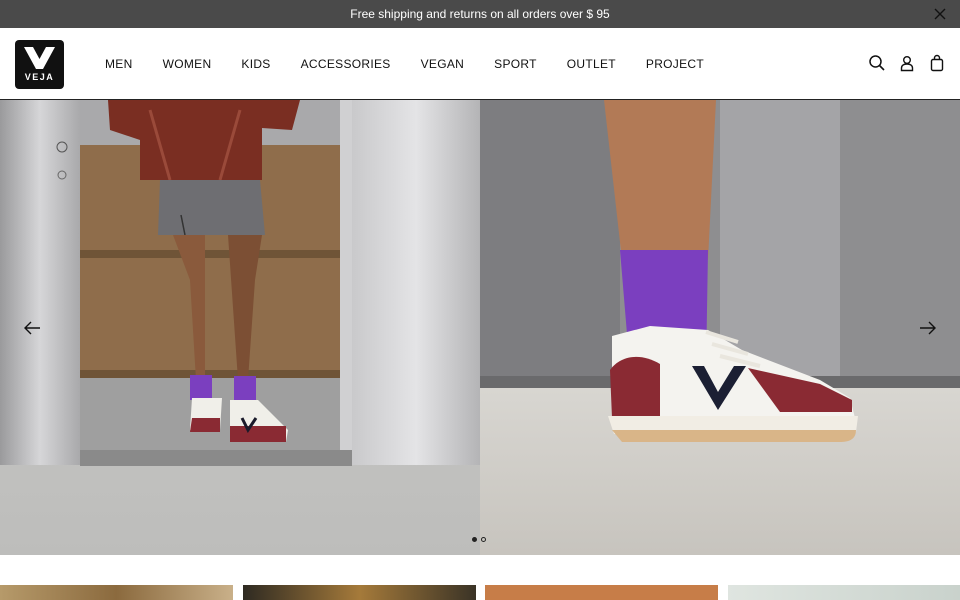  I want to click on logo-wordmark: VEJA, so click(39, 77).